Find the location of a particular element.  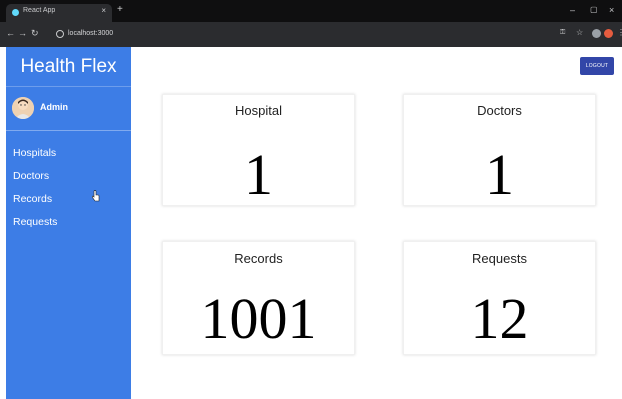

extension-icon is located at coordinates (596, 33).